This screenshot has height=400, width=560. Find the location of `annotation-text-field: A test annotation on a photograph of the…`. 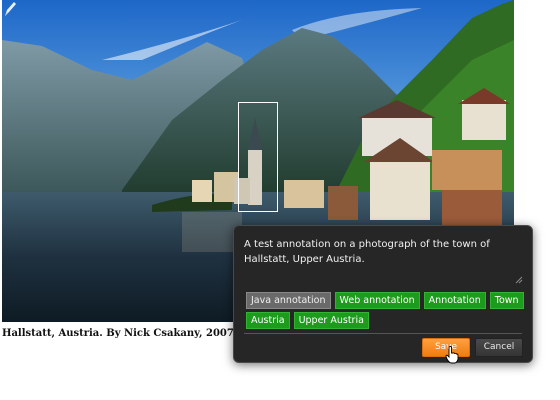

annotation-text-field: A test annotation on a photograph of the… is located at coordinates (380, 262).